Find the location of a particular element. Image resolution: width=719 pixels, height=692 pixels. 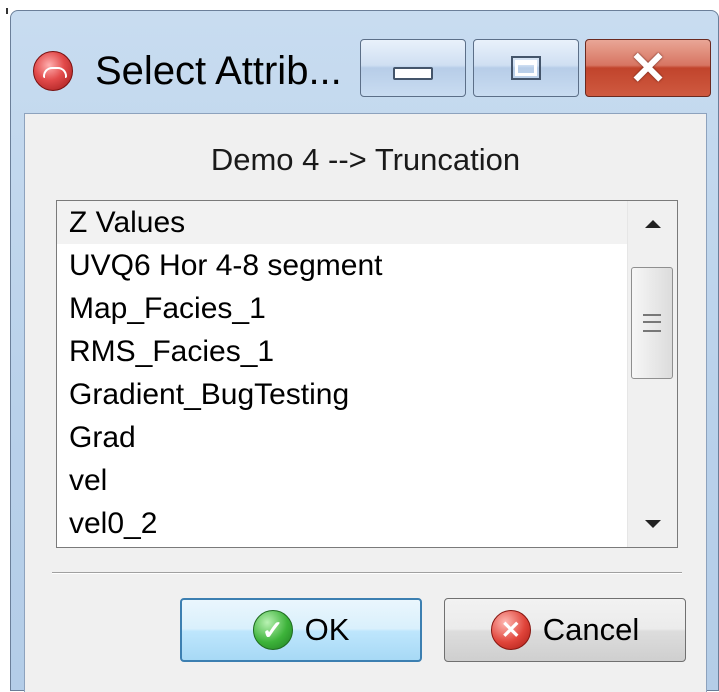

title-bar: Select Attrib... ✕ is located at coordinates (364, 62).